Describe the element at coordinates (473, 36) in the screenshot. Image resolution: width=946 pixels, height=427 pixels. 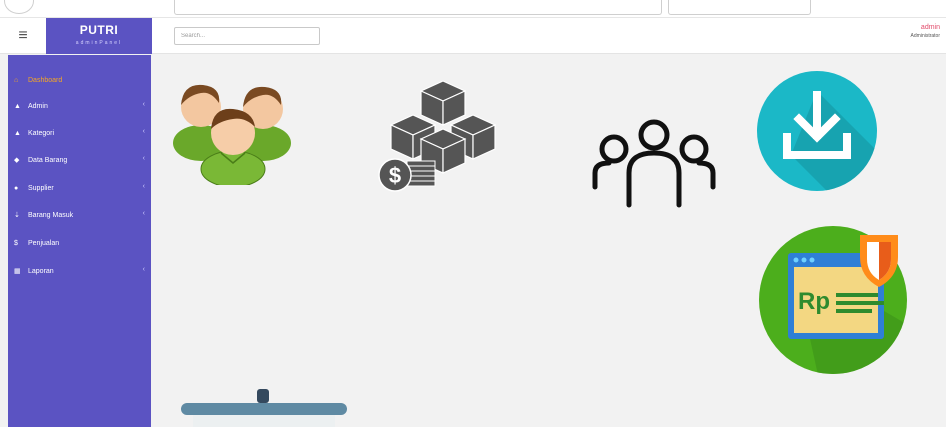
I see `top-header: ≡ PUTRI adminPanel admin Administrator` at that location.